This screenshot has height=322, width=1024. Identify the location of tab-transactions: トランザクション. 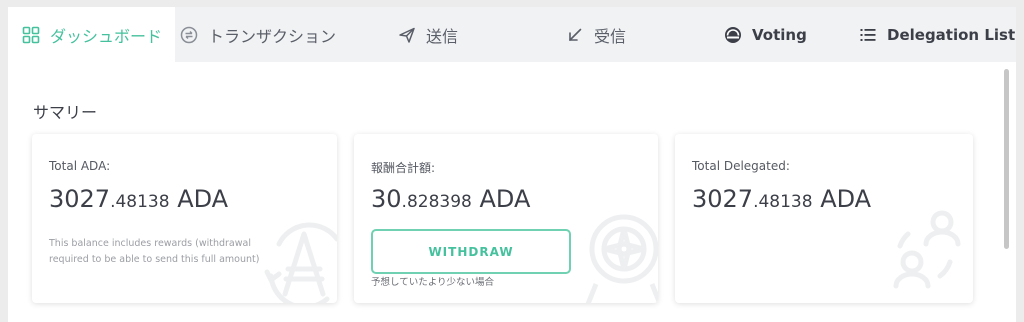
(258, 34).